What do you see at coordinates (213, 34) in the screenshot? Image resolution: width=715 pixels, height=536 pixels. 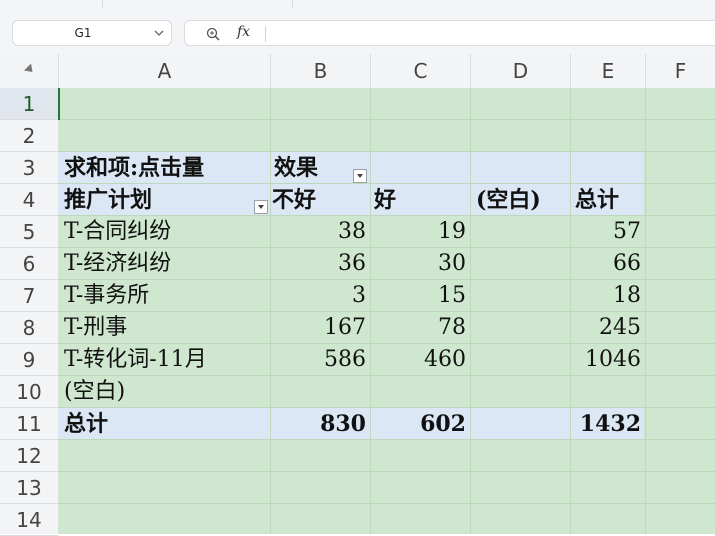 I see `zoom-icon` at bounding box center [213, 34].